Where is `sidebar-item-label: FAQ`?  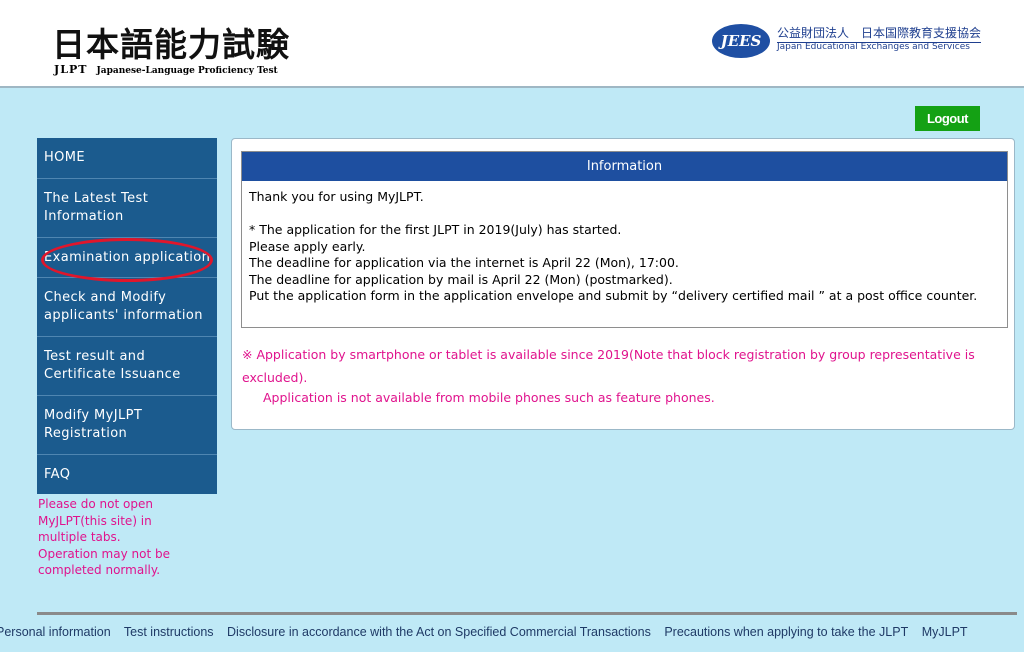 sidebar-item-label: FAQ is located at coordinates (57, 474).